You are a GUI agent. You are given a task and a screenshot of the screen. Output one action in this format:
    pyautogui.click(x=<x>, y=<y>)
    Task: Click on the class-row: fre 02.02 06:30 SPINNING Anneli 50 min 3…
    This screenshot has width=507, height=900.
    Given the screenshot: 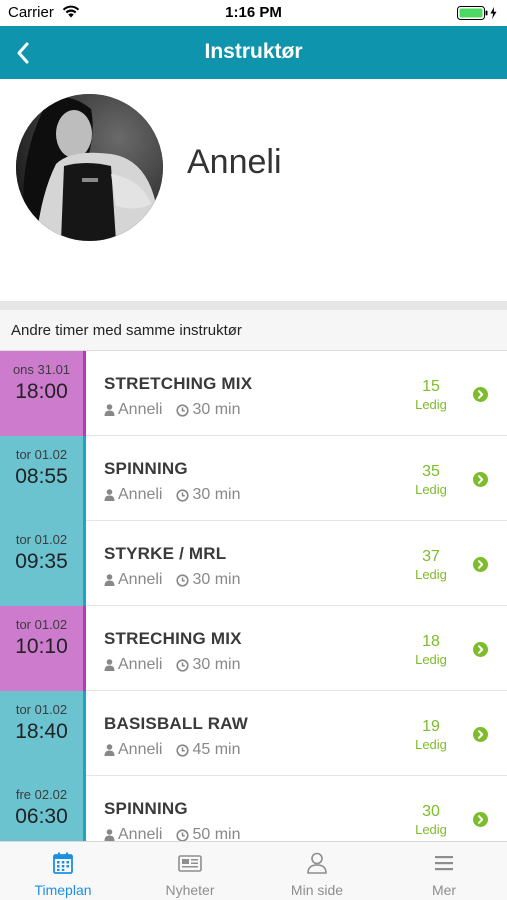 What is the action you would take?
    pyautogui.click(x=253, y=808)
    